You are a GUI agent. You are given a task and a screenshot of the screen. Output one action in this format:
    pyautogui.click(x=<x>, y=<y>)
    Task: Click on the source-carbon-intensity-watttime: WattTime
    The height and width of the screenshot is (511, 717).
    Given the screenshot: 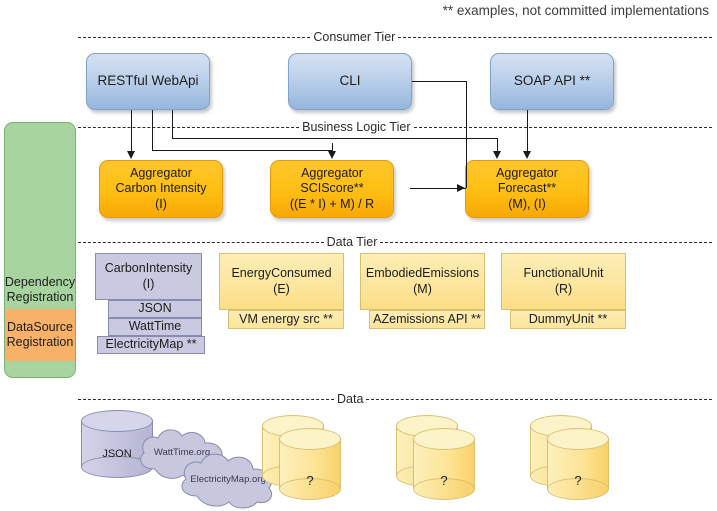 What is the action you would take?
    pyautogui.click(x=155, y=327)
    